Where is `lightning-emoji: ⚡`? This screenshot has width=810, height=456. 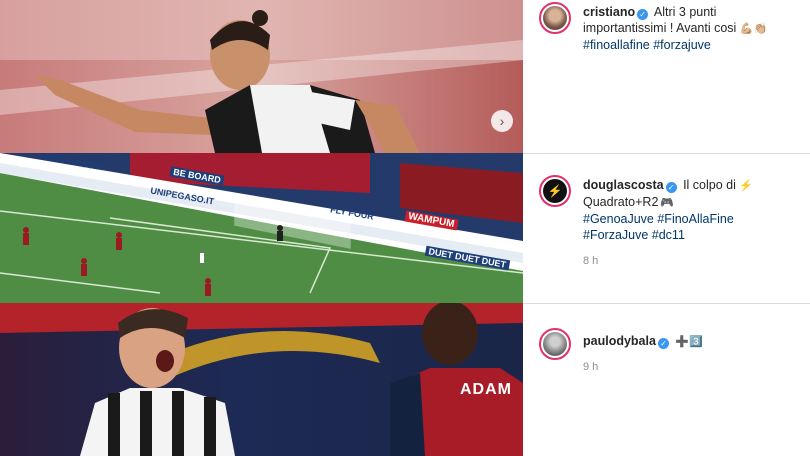 lightning-emoji: ⚡ is located at coordinates (746, 186).